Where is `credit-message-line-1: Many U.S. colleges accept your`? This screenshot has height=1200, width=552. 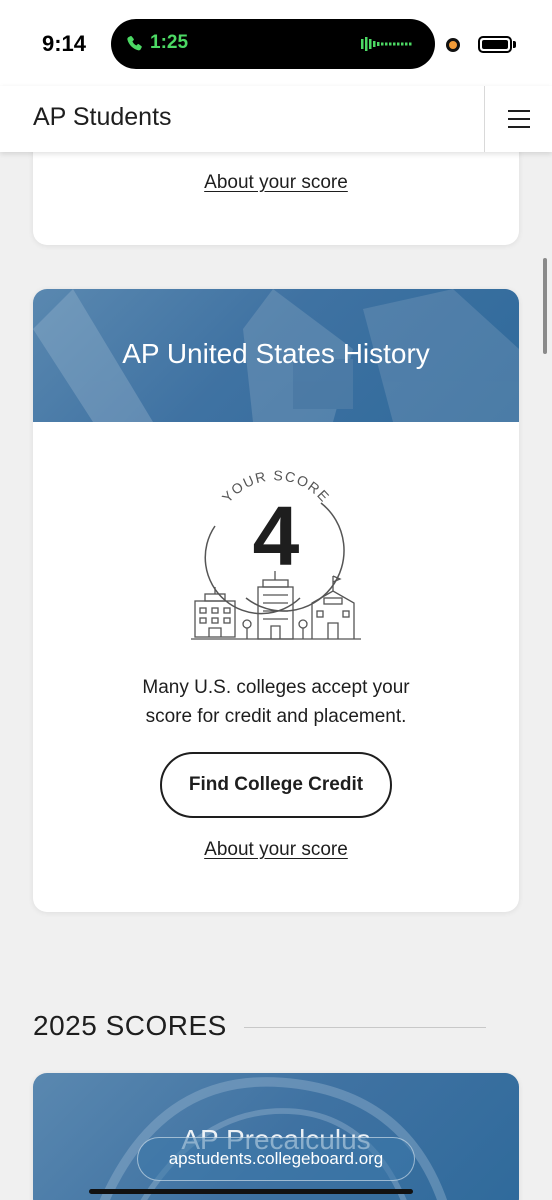
credit-message-line-1: Many U.S. colleges accept your is located at coordinates (276, 687).